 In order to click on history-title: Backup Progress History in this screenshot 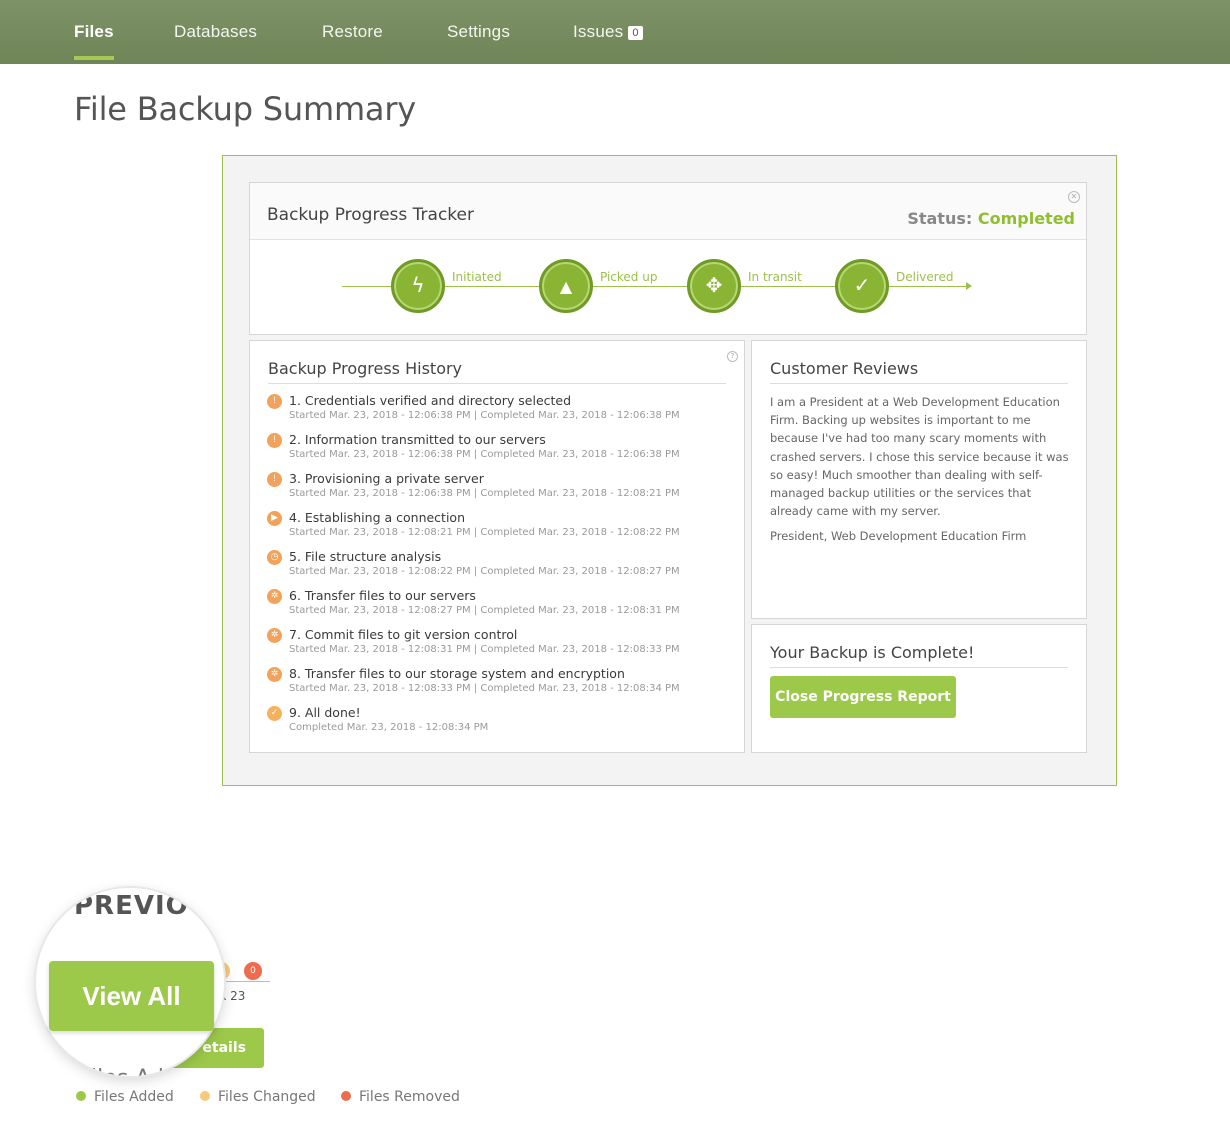, I will do `click(365, 368)`.